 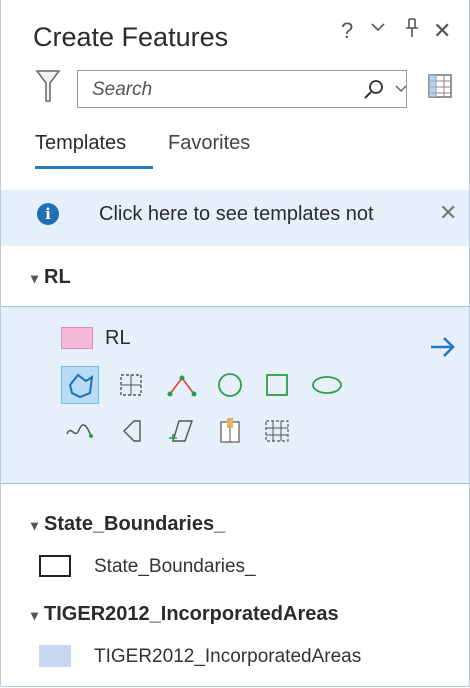 I want to click on close-pane-button: ✕, so click(x=442, y=31).